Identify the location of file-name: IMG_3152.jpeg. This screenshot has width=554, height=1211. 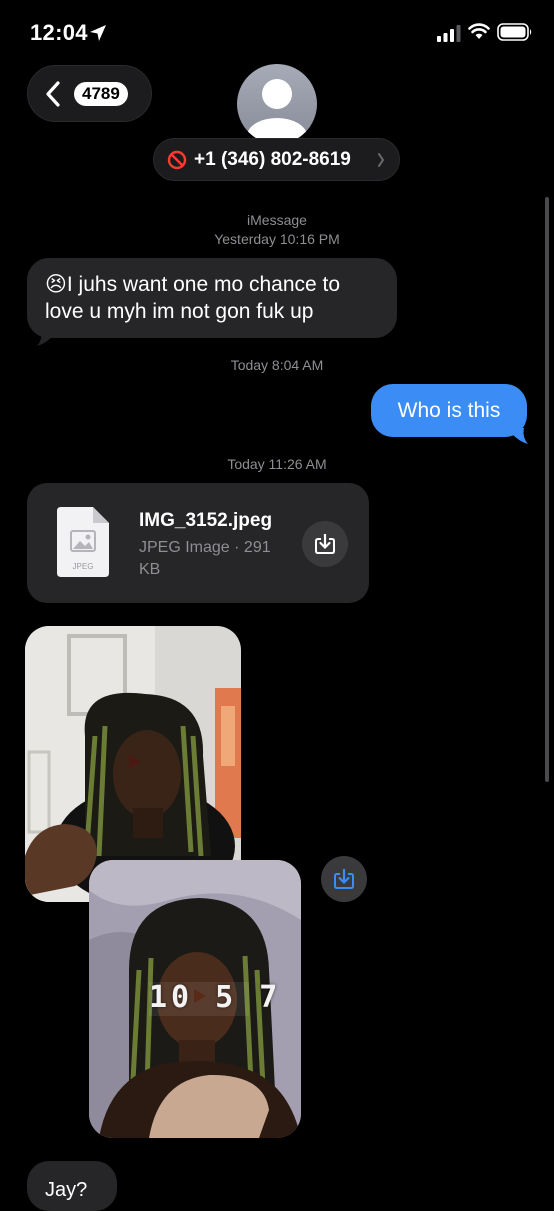
(206, 520).